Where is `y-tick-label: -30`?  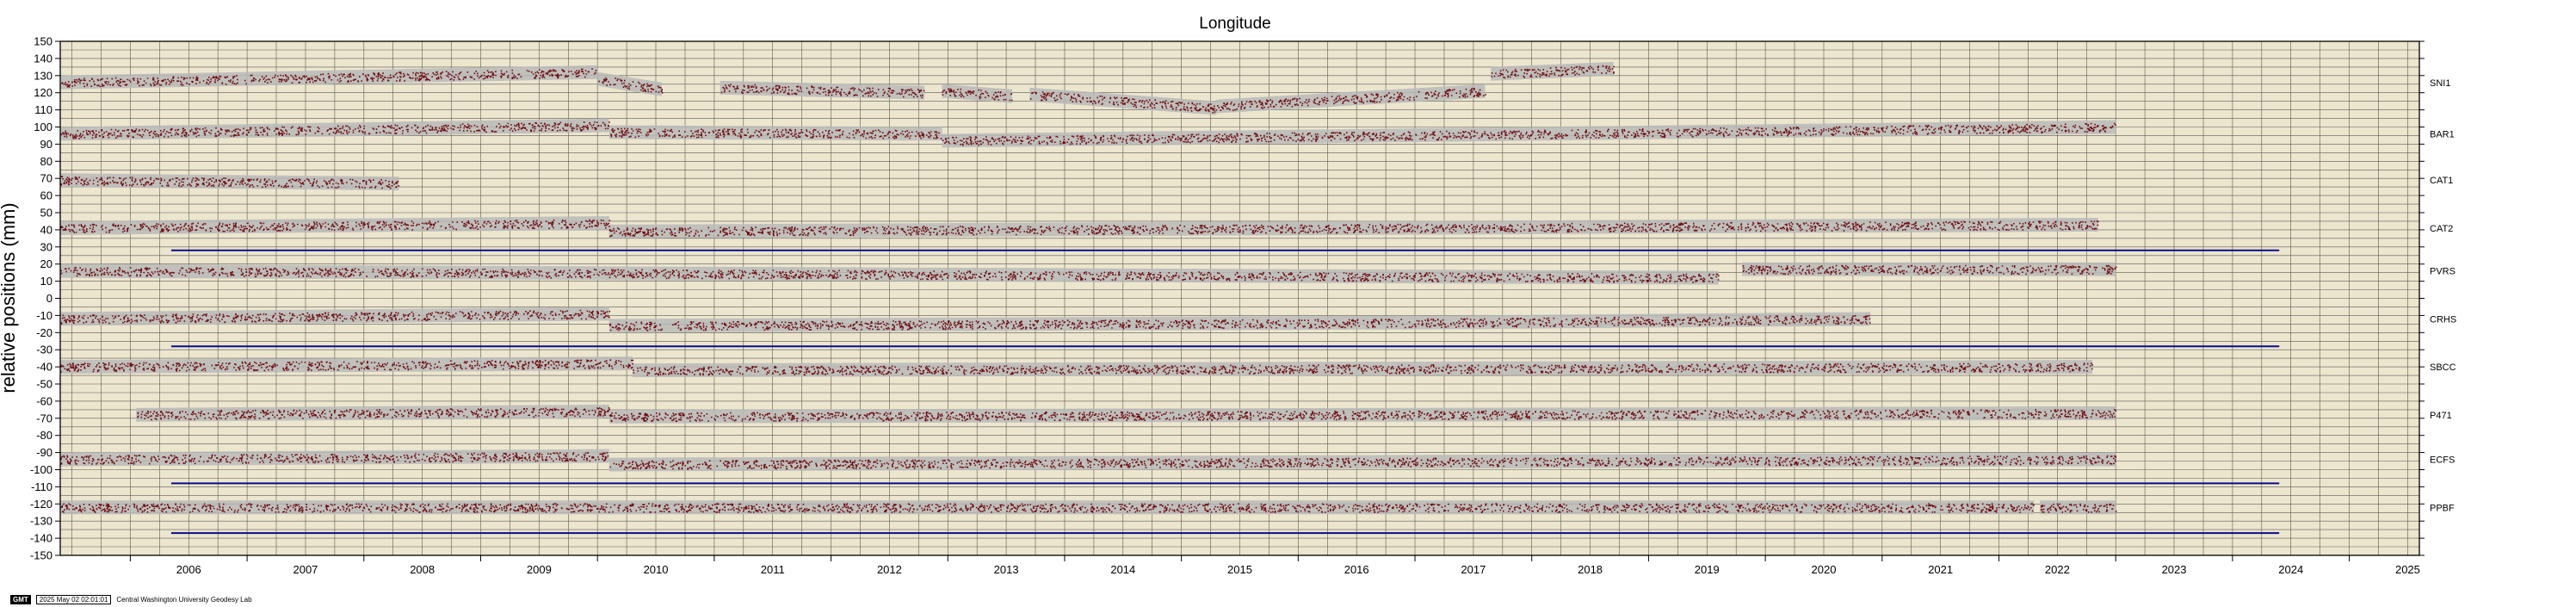
y-tick-label: -30 is located at coordinates (44, 350).